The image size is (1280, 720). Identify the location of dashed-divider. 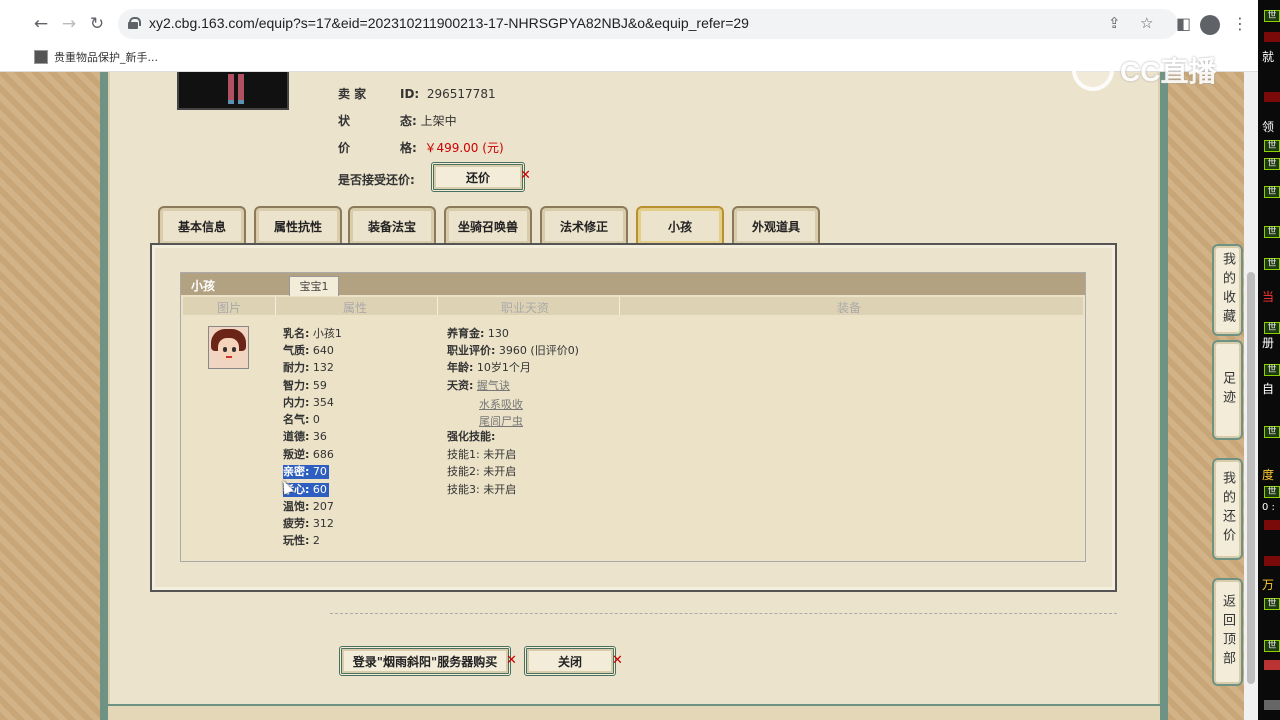
(723, 613).